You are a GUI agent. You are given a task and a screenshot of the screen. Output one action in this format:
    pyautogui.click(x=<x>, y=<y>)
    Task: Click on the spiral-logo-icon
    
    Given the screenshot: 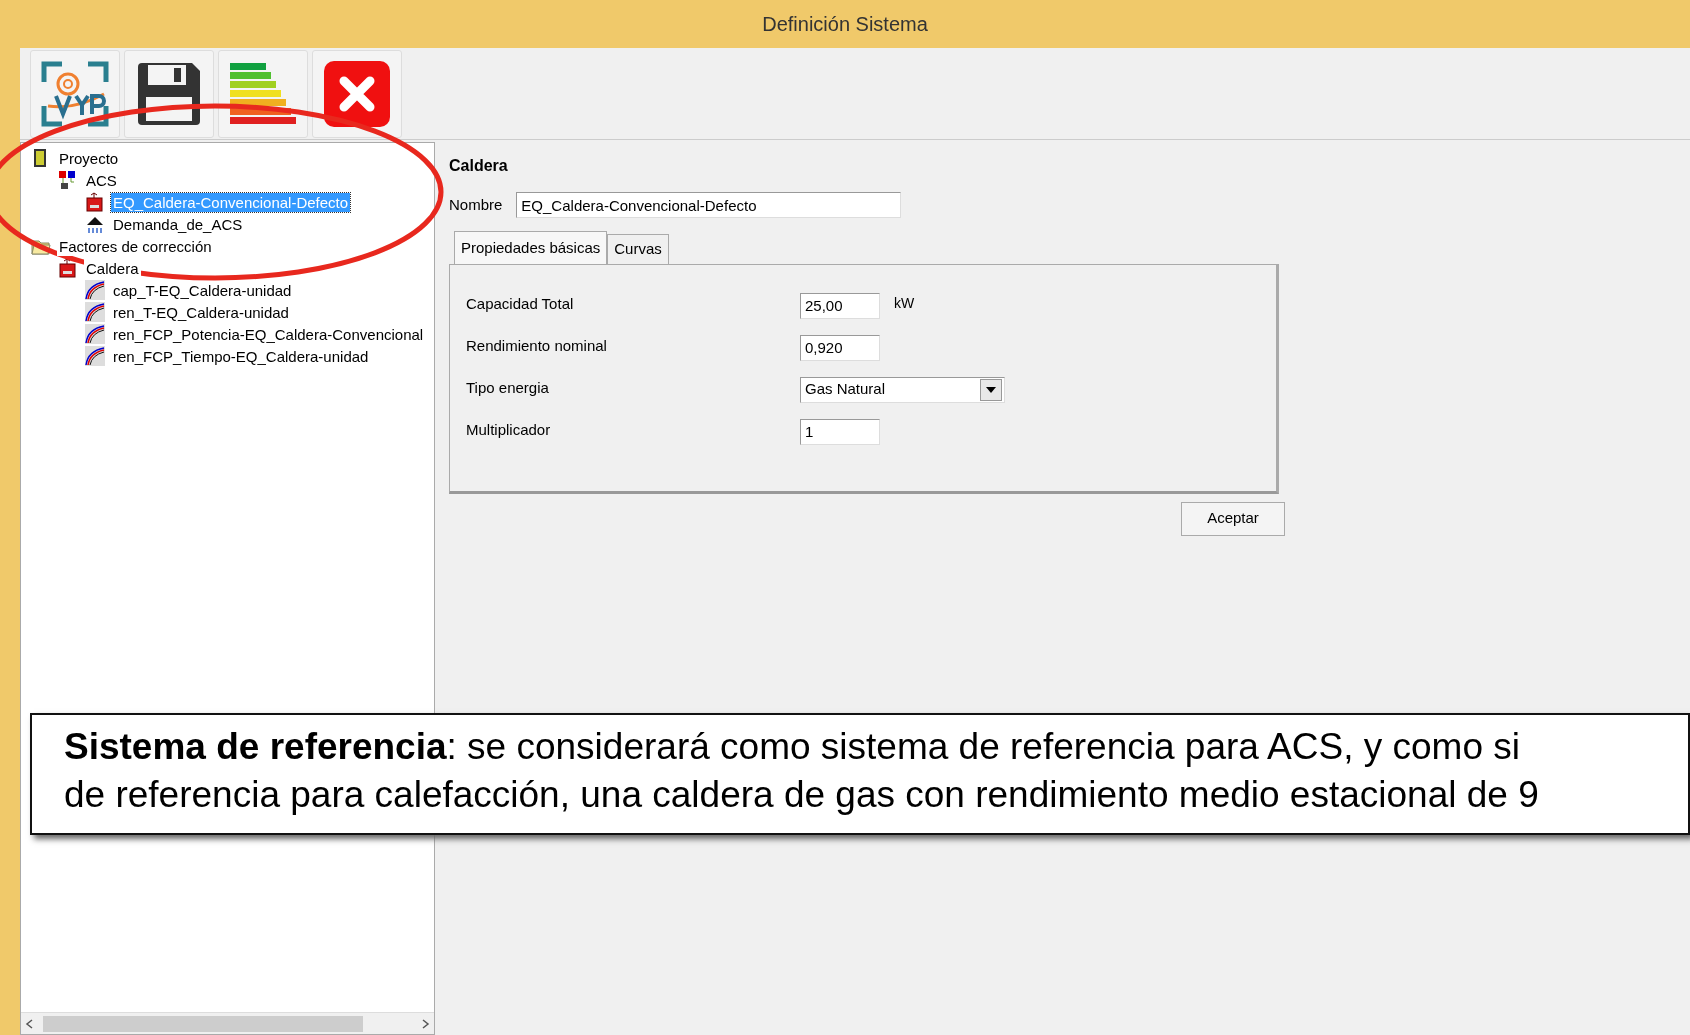 What is the action you would take?
    pyautogui.click(x=75, y=94)
    